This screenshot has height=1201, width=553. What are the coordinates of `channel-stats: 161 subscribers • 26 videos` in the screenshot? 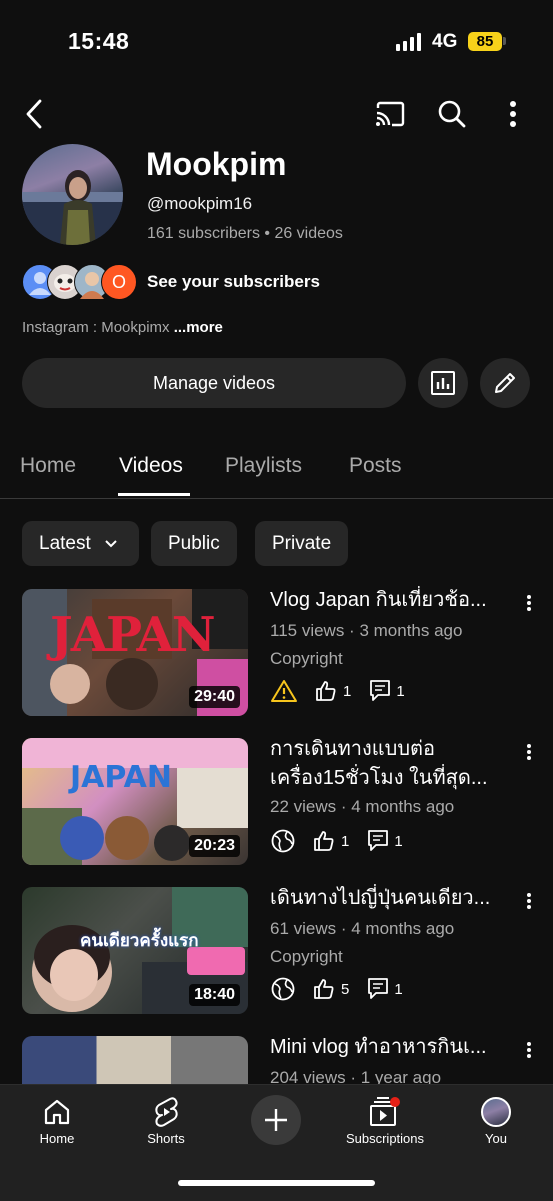 It's located at (245, 233).